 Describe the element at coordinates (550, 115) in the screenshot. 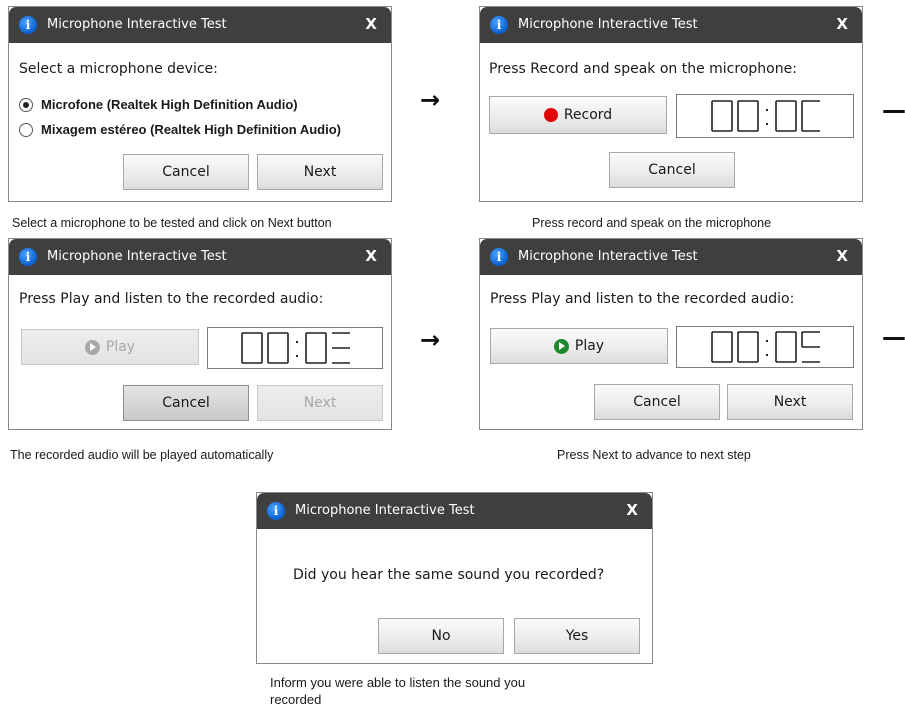

I see `record-icon` at that location.